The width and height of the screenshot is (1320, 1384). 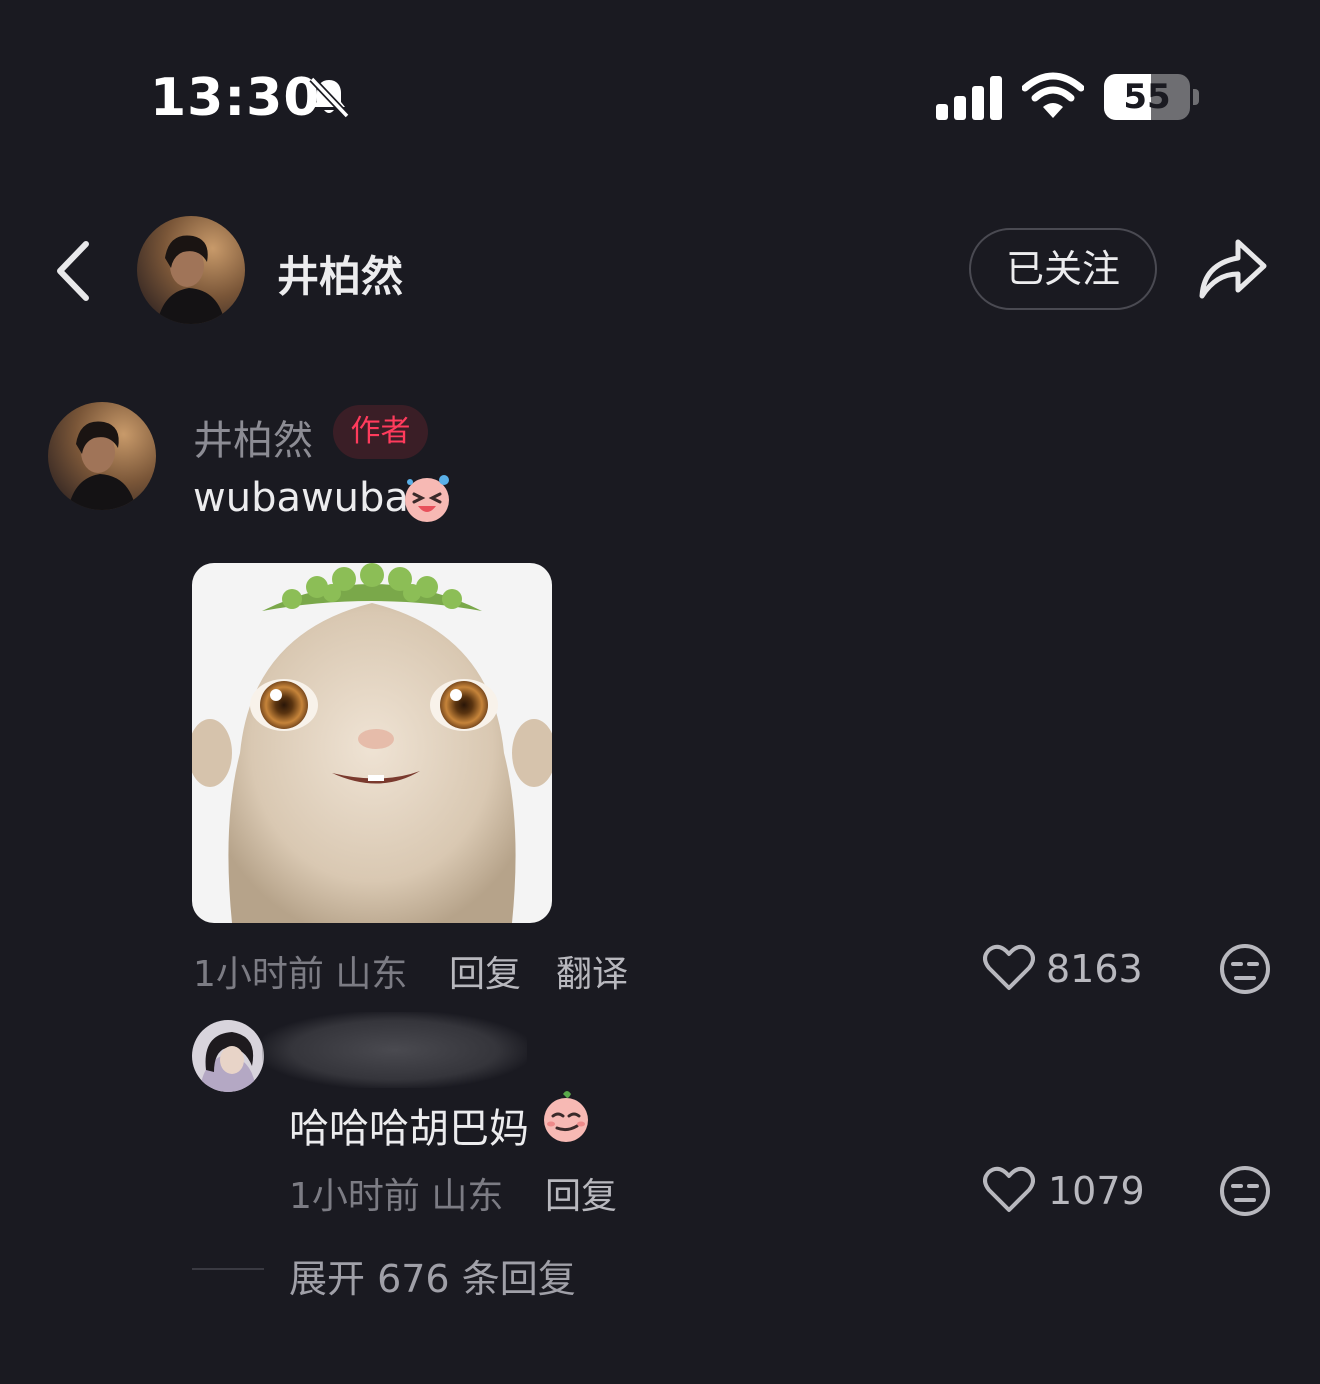 What do you see at coordinates (75, 271) in the screenshot?
I see `chevron-left-icon` at bounding box center [75, 271].